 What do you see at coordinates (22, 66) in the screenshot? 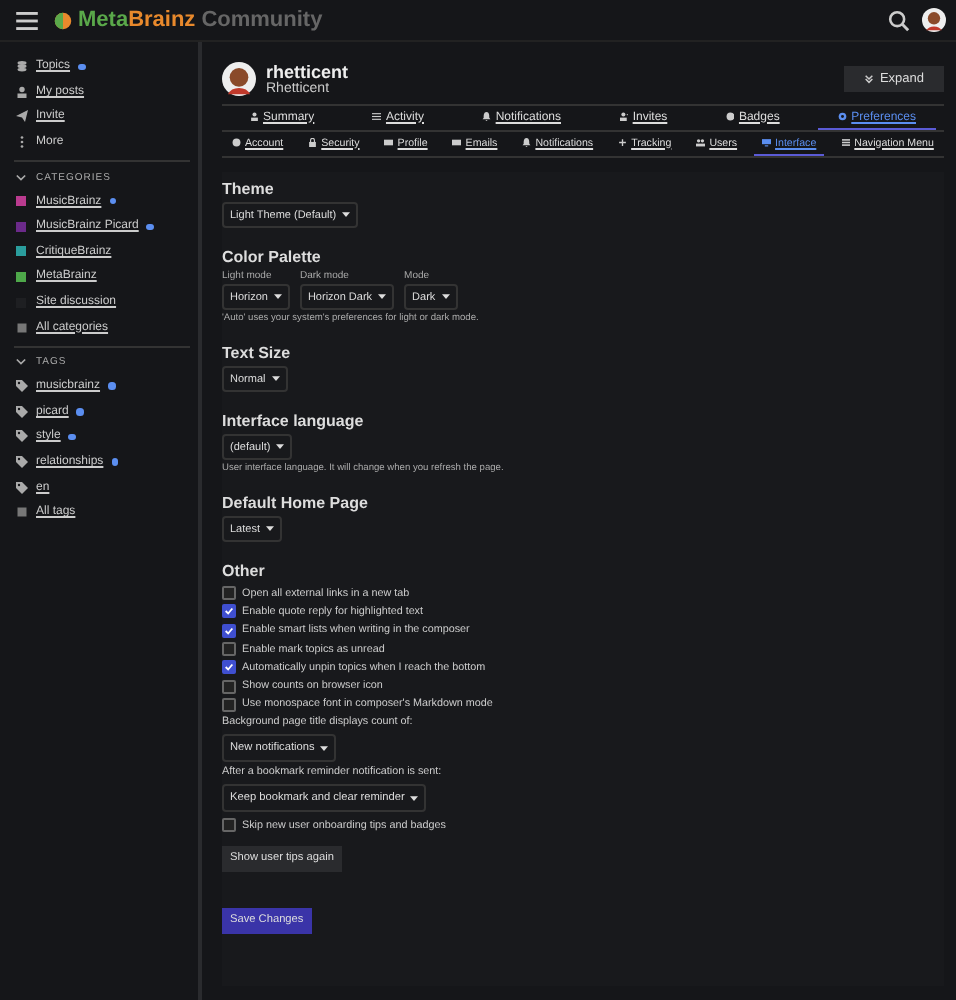
I see `stack-icon` at bounding box center [22, 66].